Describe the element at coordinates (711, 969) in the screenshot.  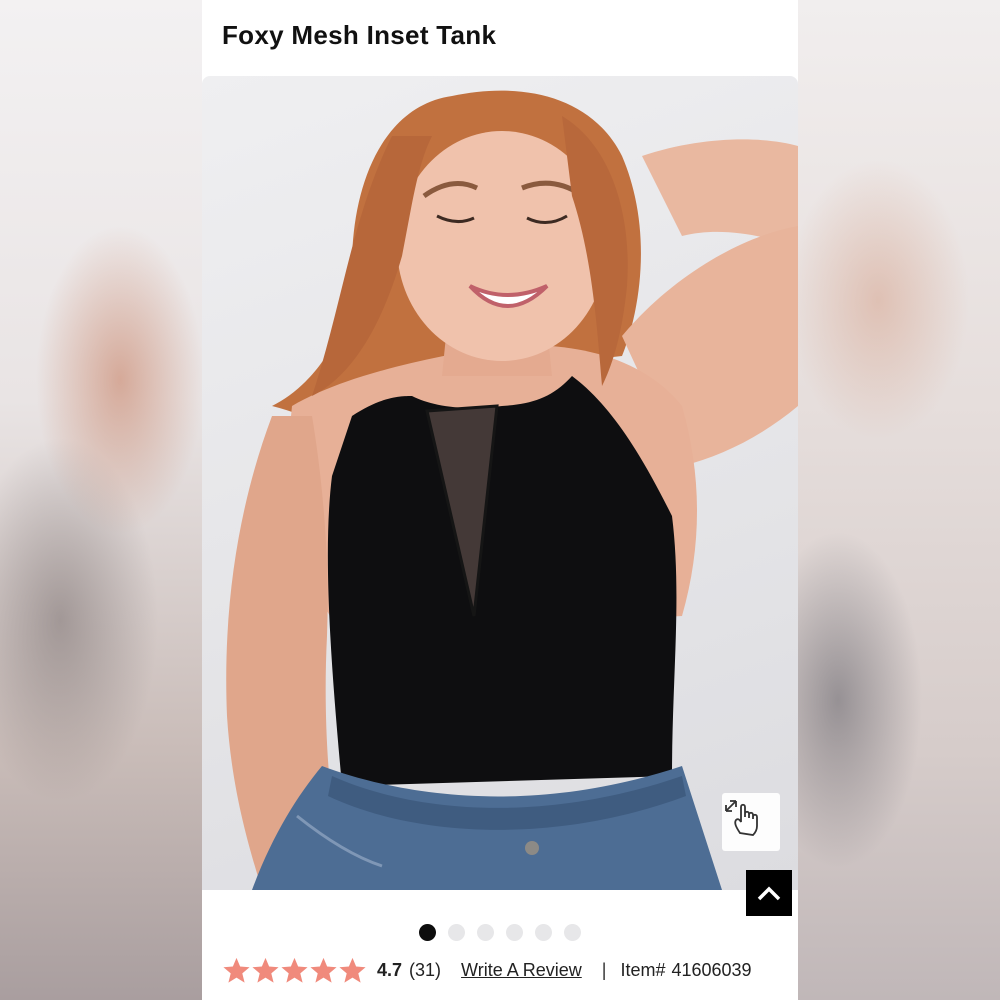
I see `item-number: 41606039` at that location.